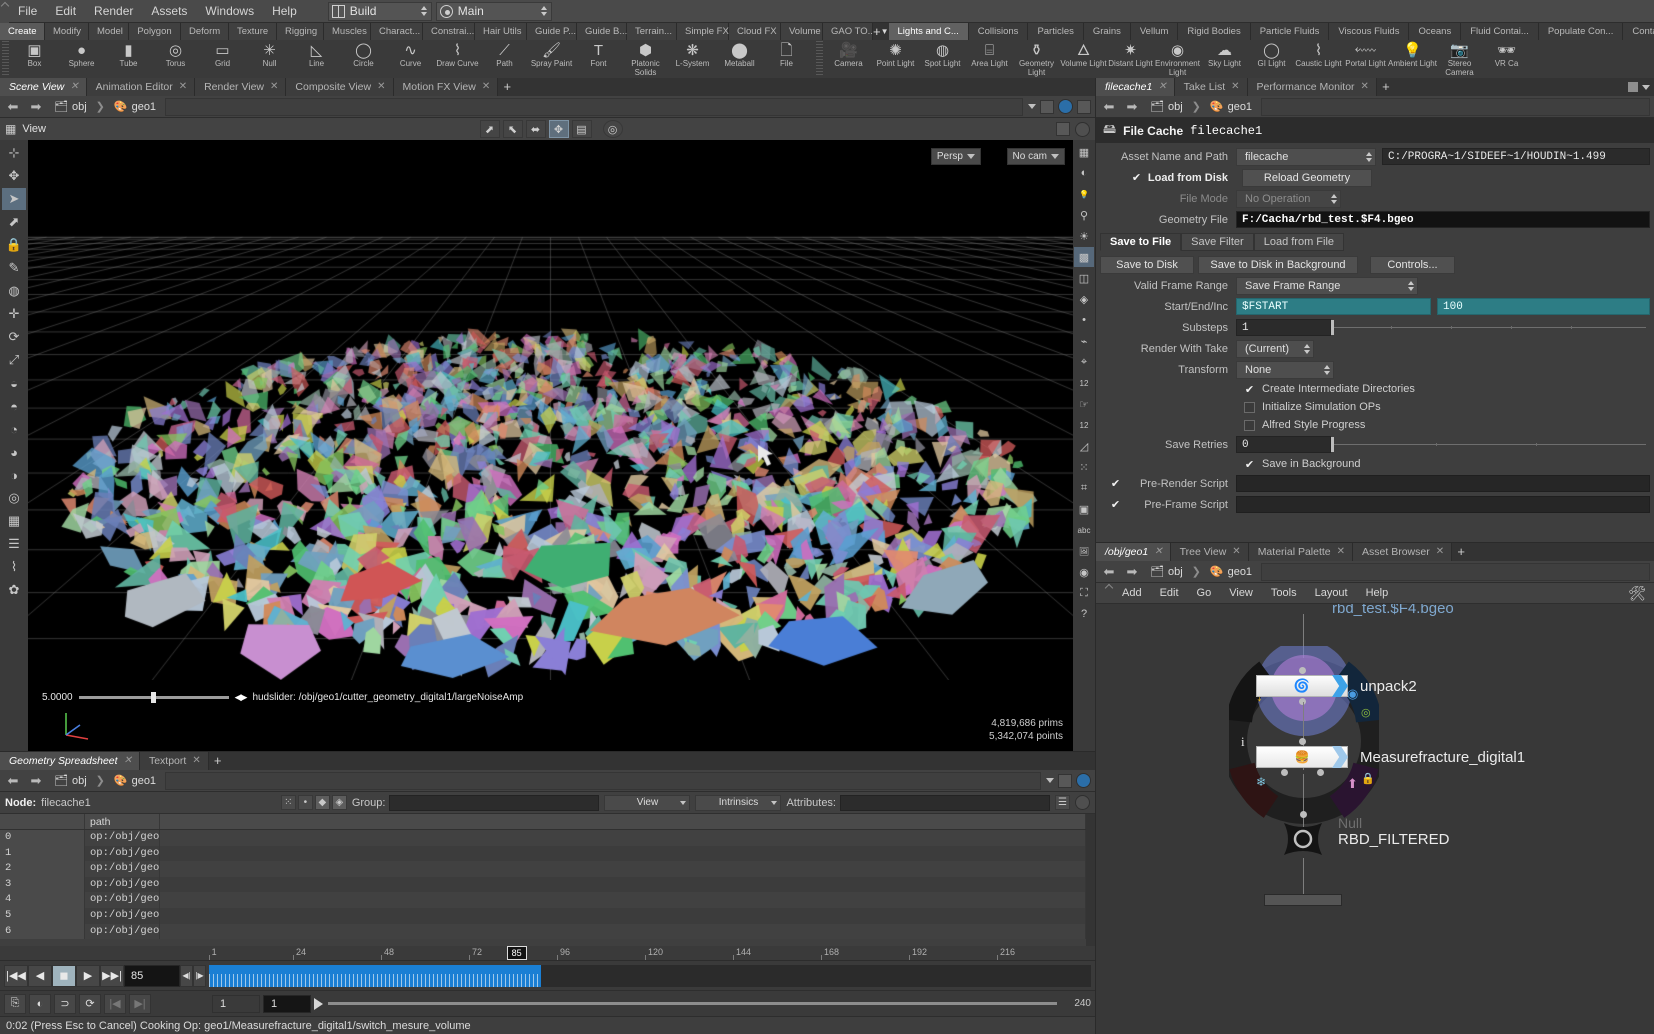 Image resolution: width=1654 pixels, height=1034 pixels. What do you see at coordinates (322, 802) in the screenshot?
I see `primitives-class-icon: ◆` at bounding box center [322, 802].